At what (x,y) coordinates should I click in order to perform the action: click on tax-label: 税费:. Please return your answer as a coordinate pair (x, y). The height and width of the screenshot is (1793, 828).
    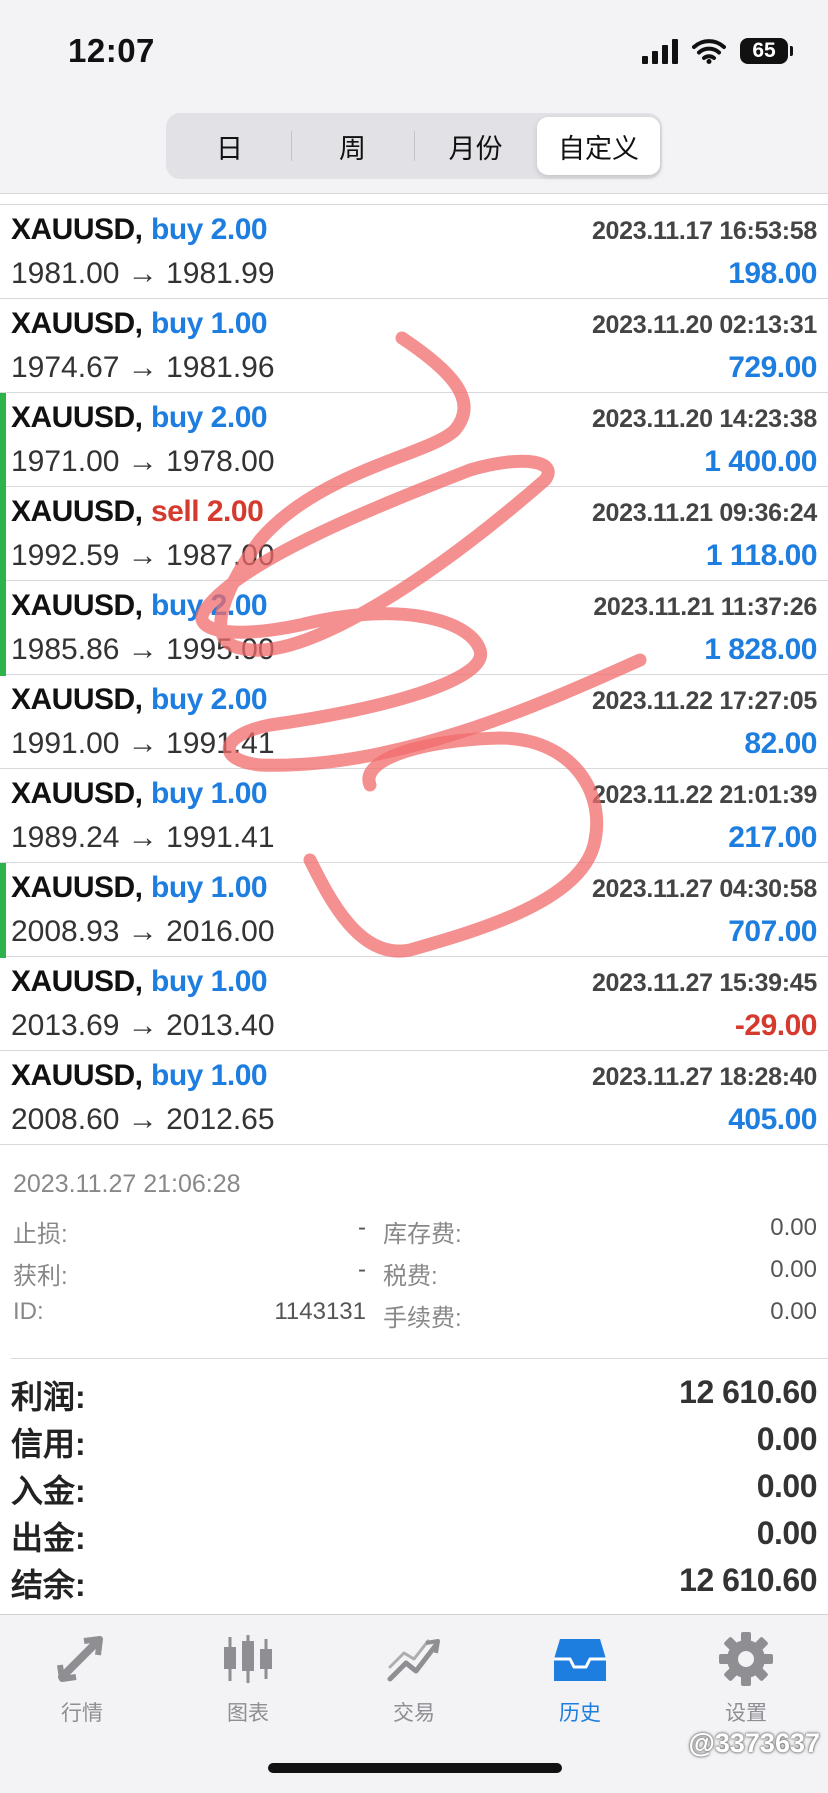
    Looking at the image, I should click on (410, 1276).